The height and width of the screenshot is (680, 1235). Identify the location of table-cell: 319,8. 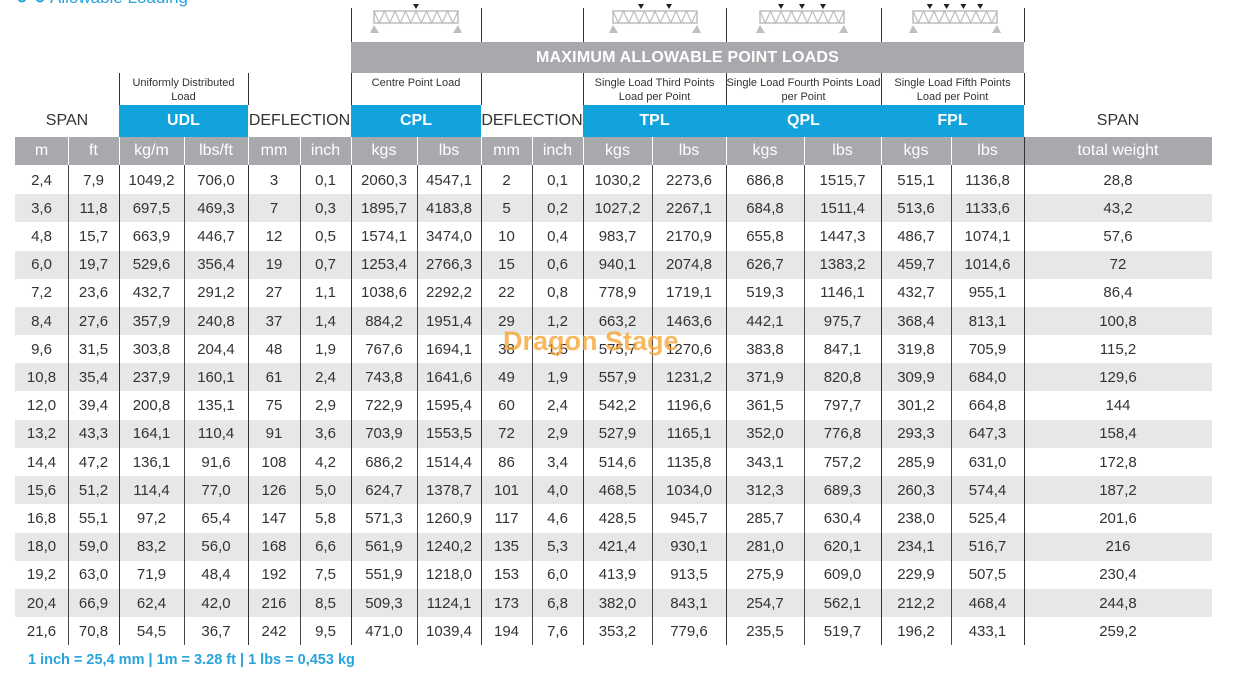
(916, 349).